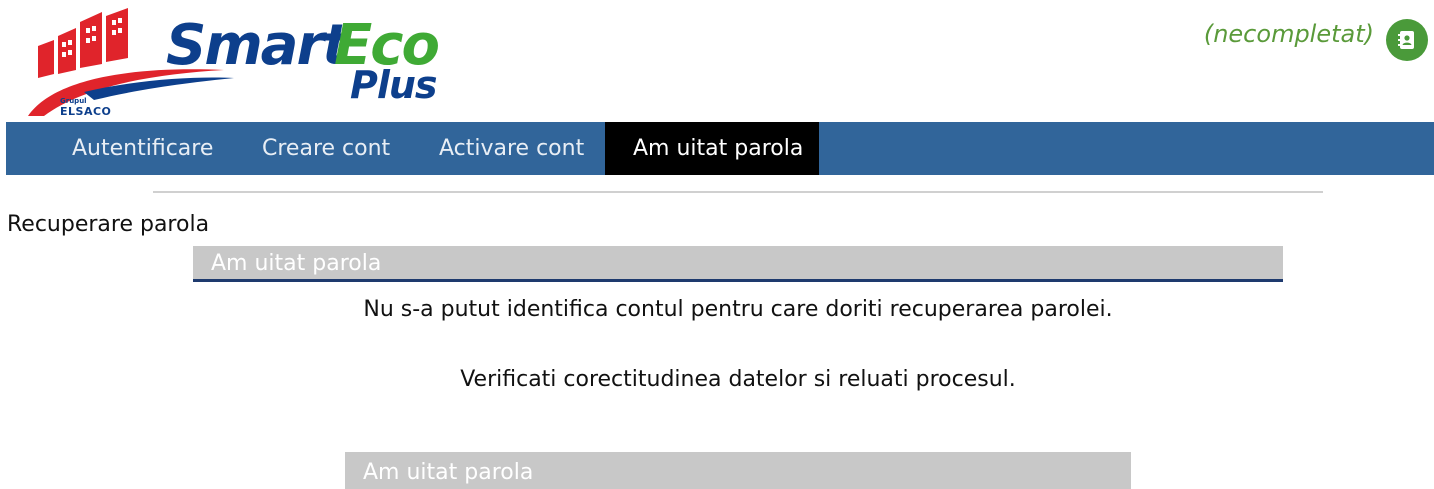  Describe the element at coordinates (394, 85) in the screenshot. I see `logo-plus-text: Plus` at that location.